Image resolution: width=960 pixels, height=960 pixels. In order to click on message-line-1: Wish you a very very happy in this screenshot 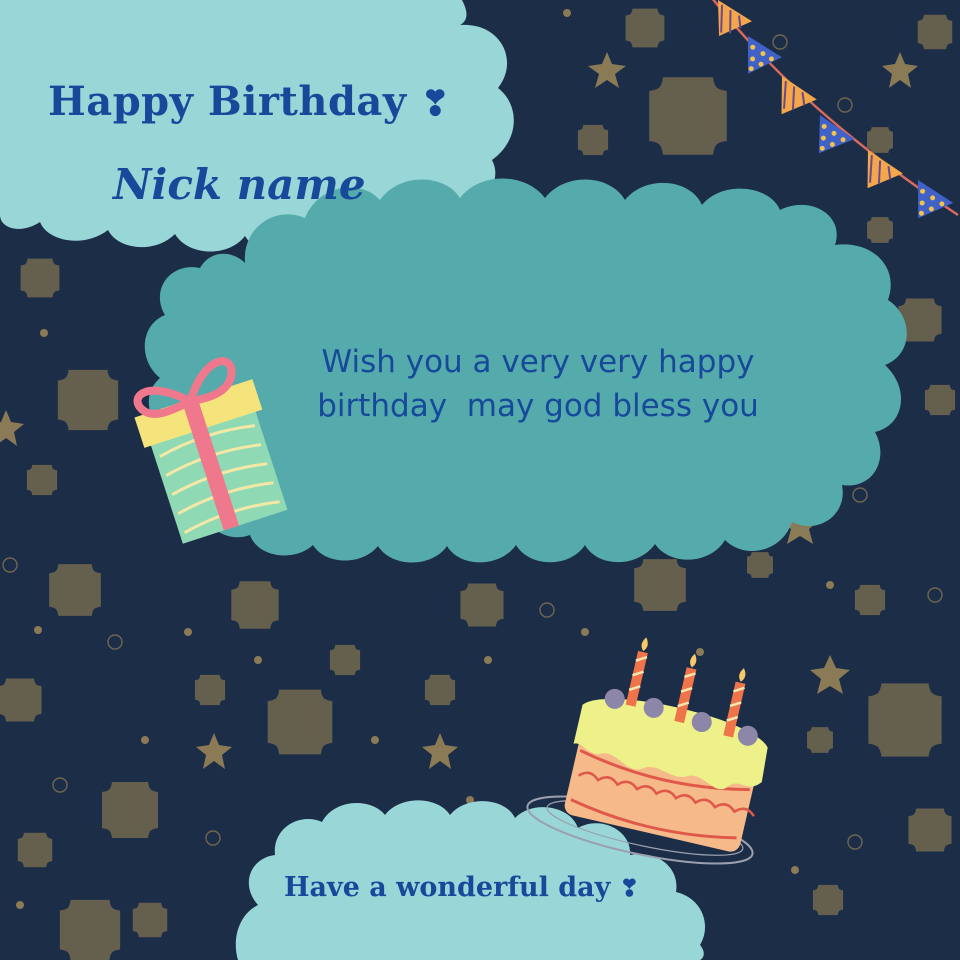, I will do `click(538, 362)`.